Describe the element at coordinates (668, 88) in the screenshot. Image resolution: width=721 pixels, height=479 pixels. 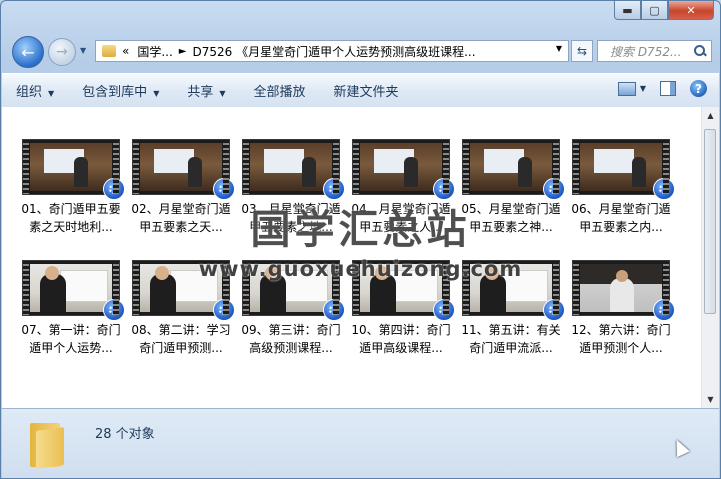
I see `preview-pane-icon` at that location.